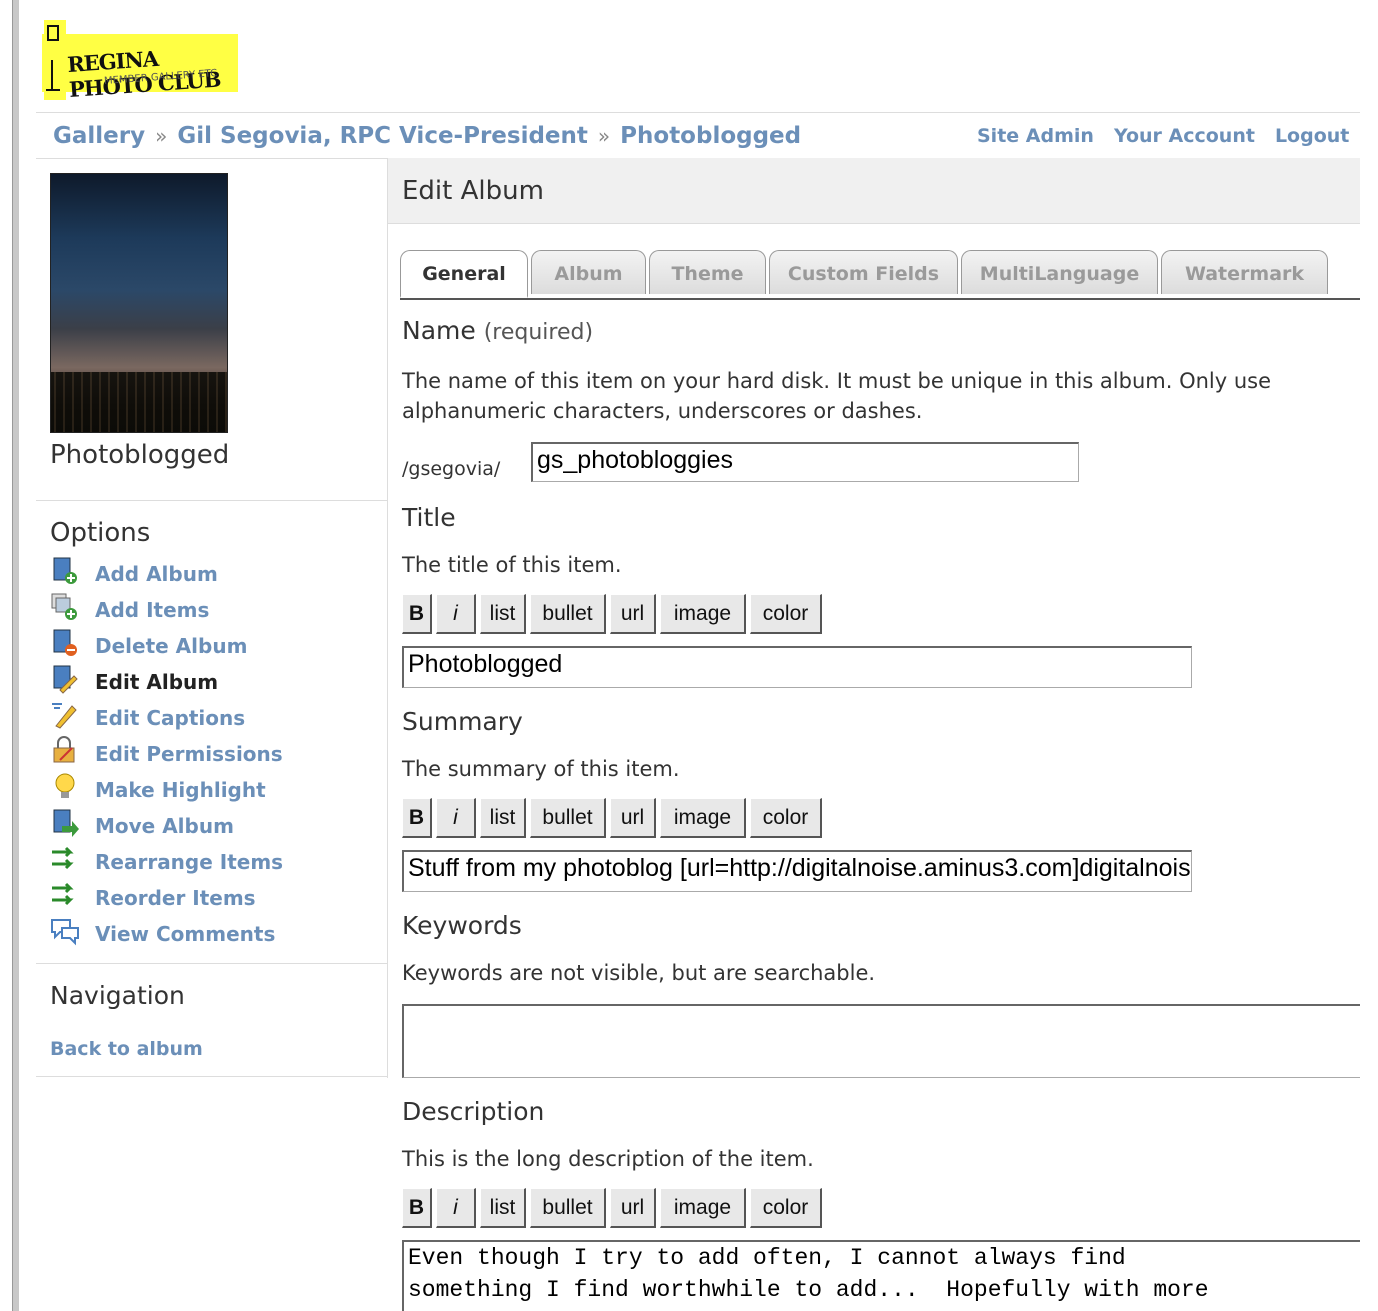  I want to click on option-label: Edit Permissions, so click(189, 754).